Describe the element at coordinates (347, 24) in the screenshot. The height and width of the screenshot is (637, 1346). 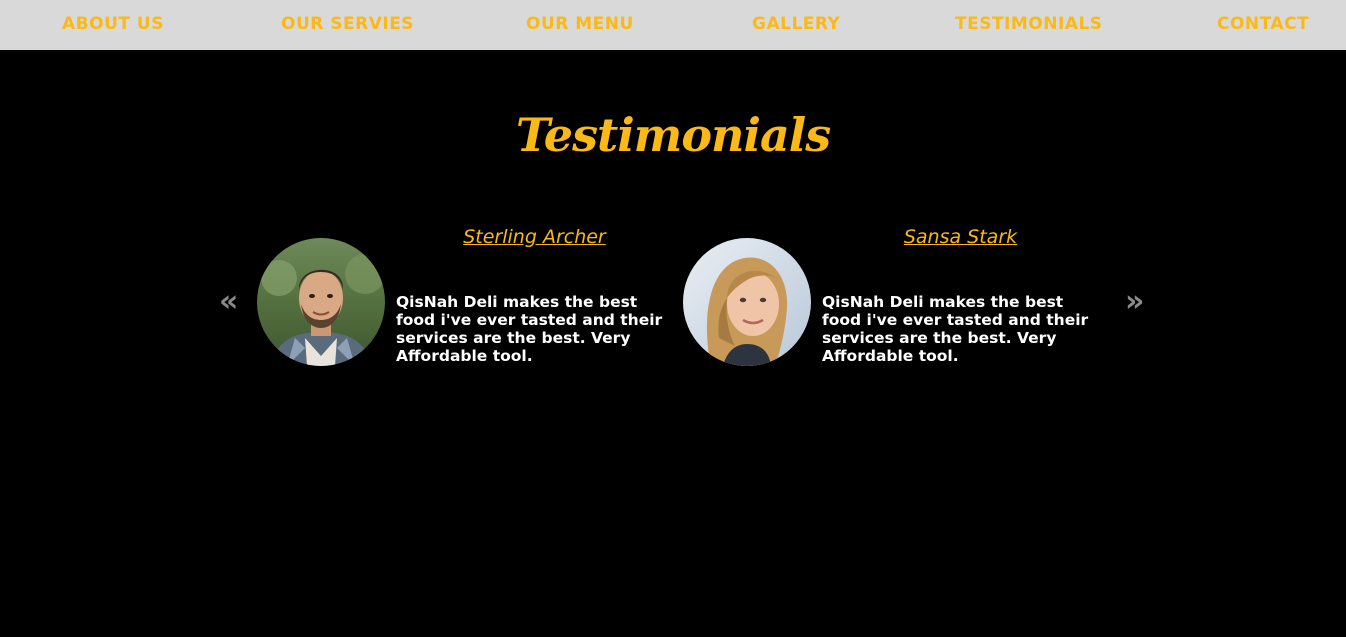
I see `nav-link-our-services: OUR SERVIES` at that location.